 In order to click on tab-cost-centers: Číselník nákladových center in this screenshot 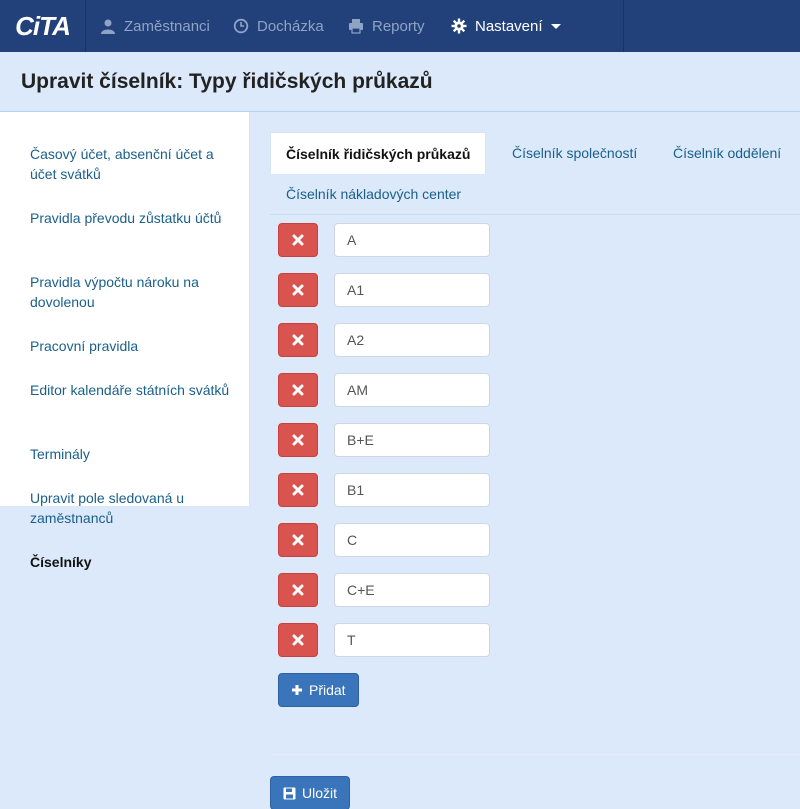, I will do `click(373, 194)`.